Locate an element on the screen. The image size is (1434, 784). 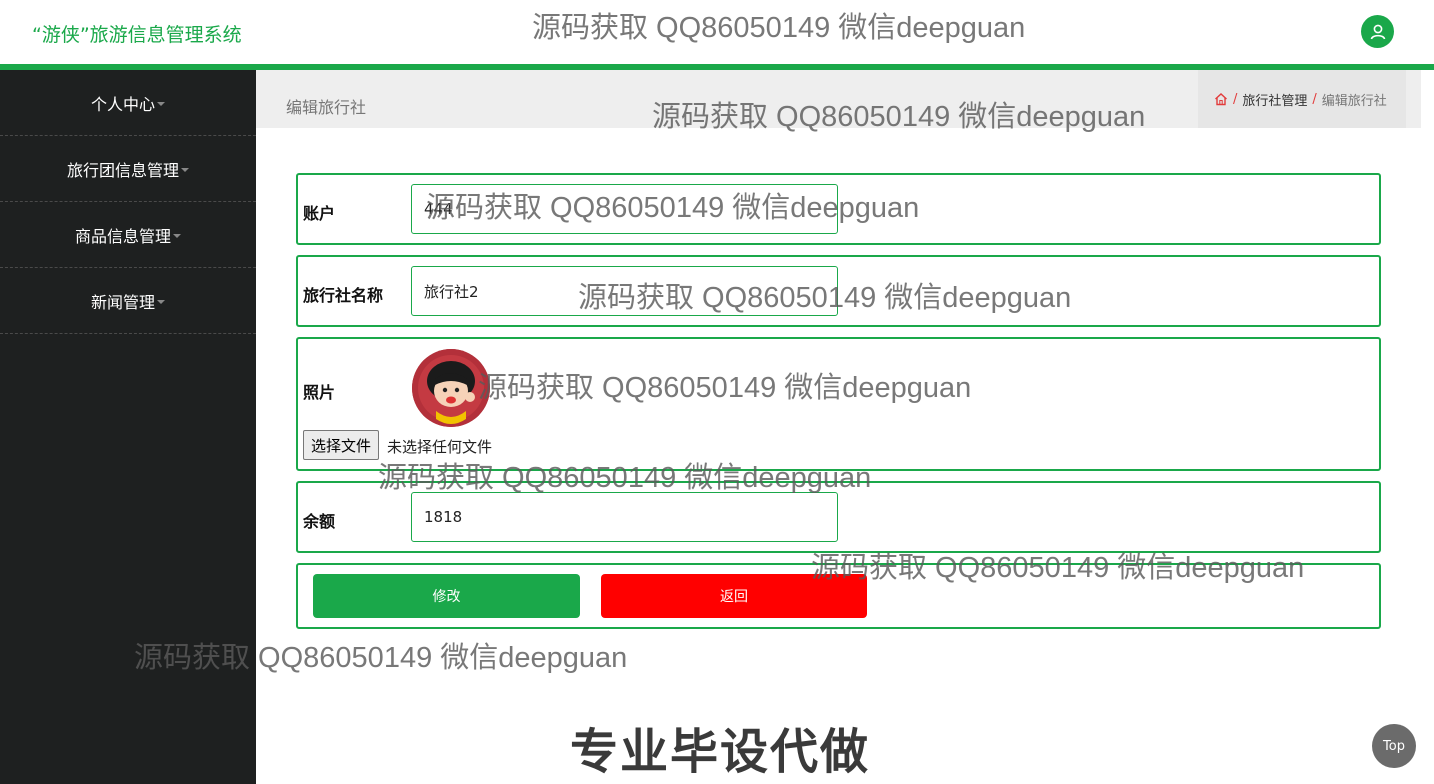
balance-field: 1818 is located at coordinates (624, 517).